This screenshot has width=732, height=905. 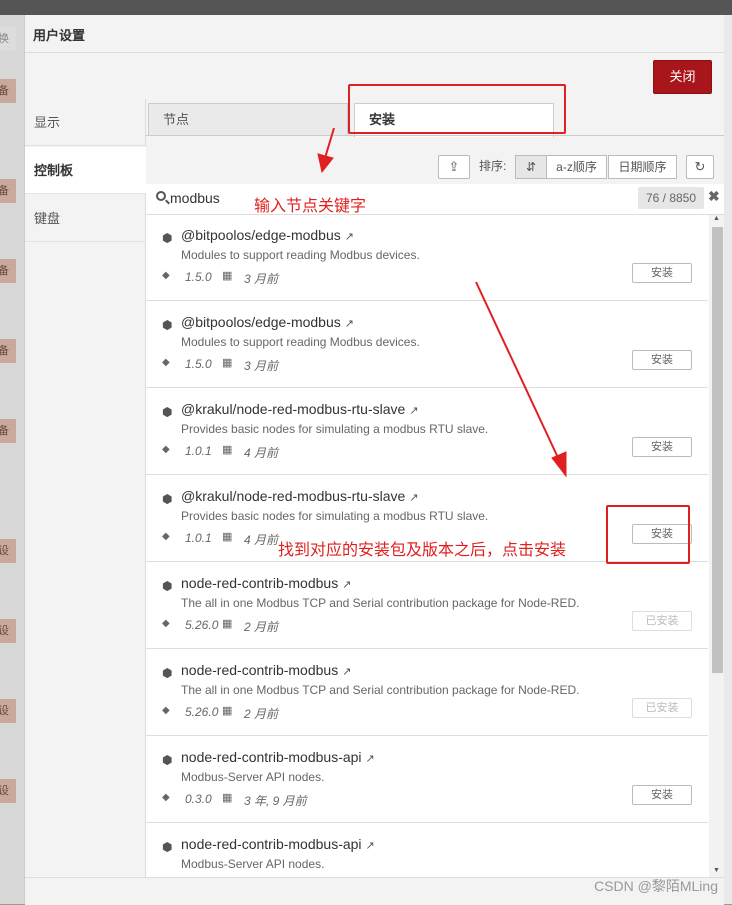 I want to click on arrow-to-install-button, so click(x=518, y=372).